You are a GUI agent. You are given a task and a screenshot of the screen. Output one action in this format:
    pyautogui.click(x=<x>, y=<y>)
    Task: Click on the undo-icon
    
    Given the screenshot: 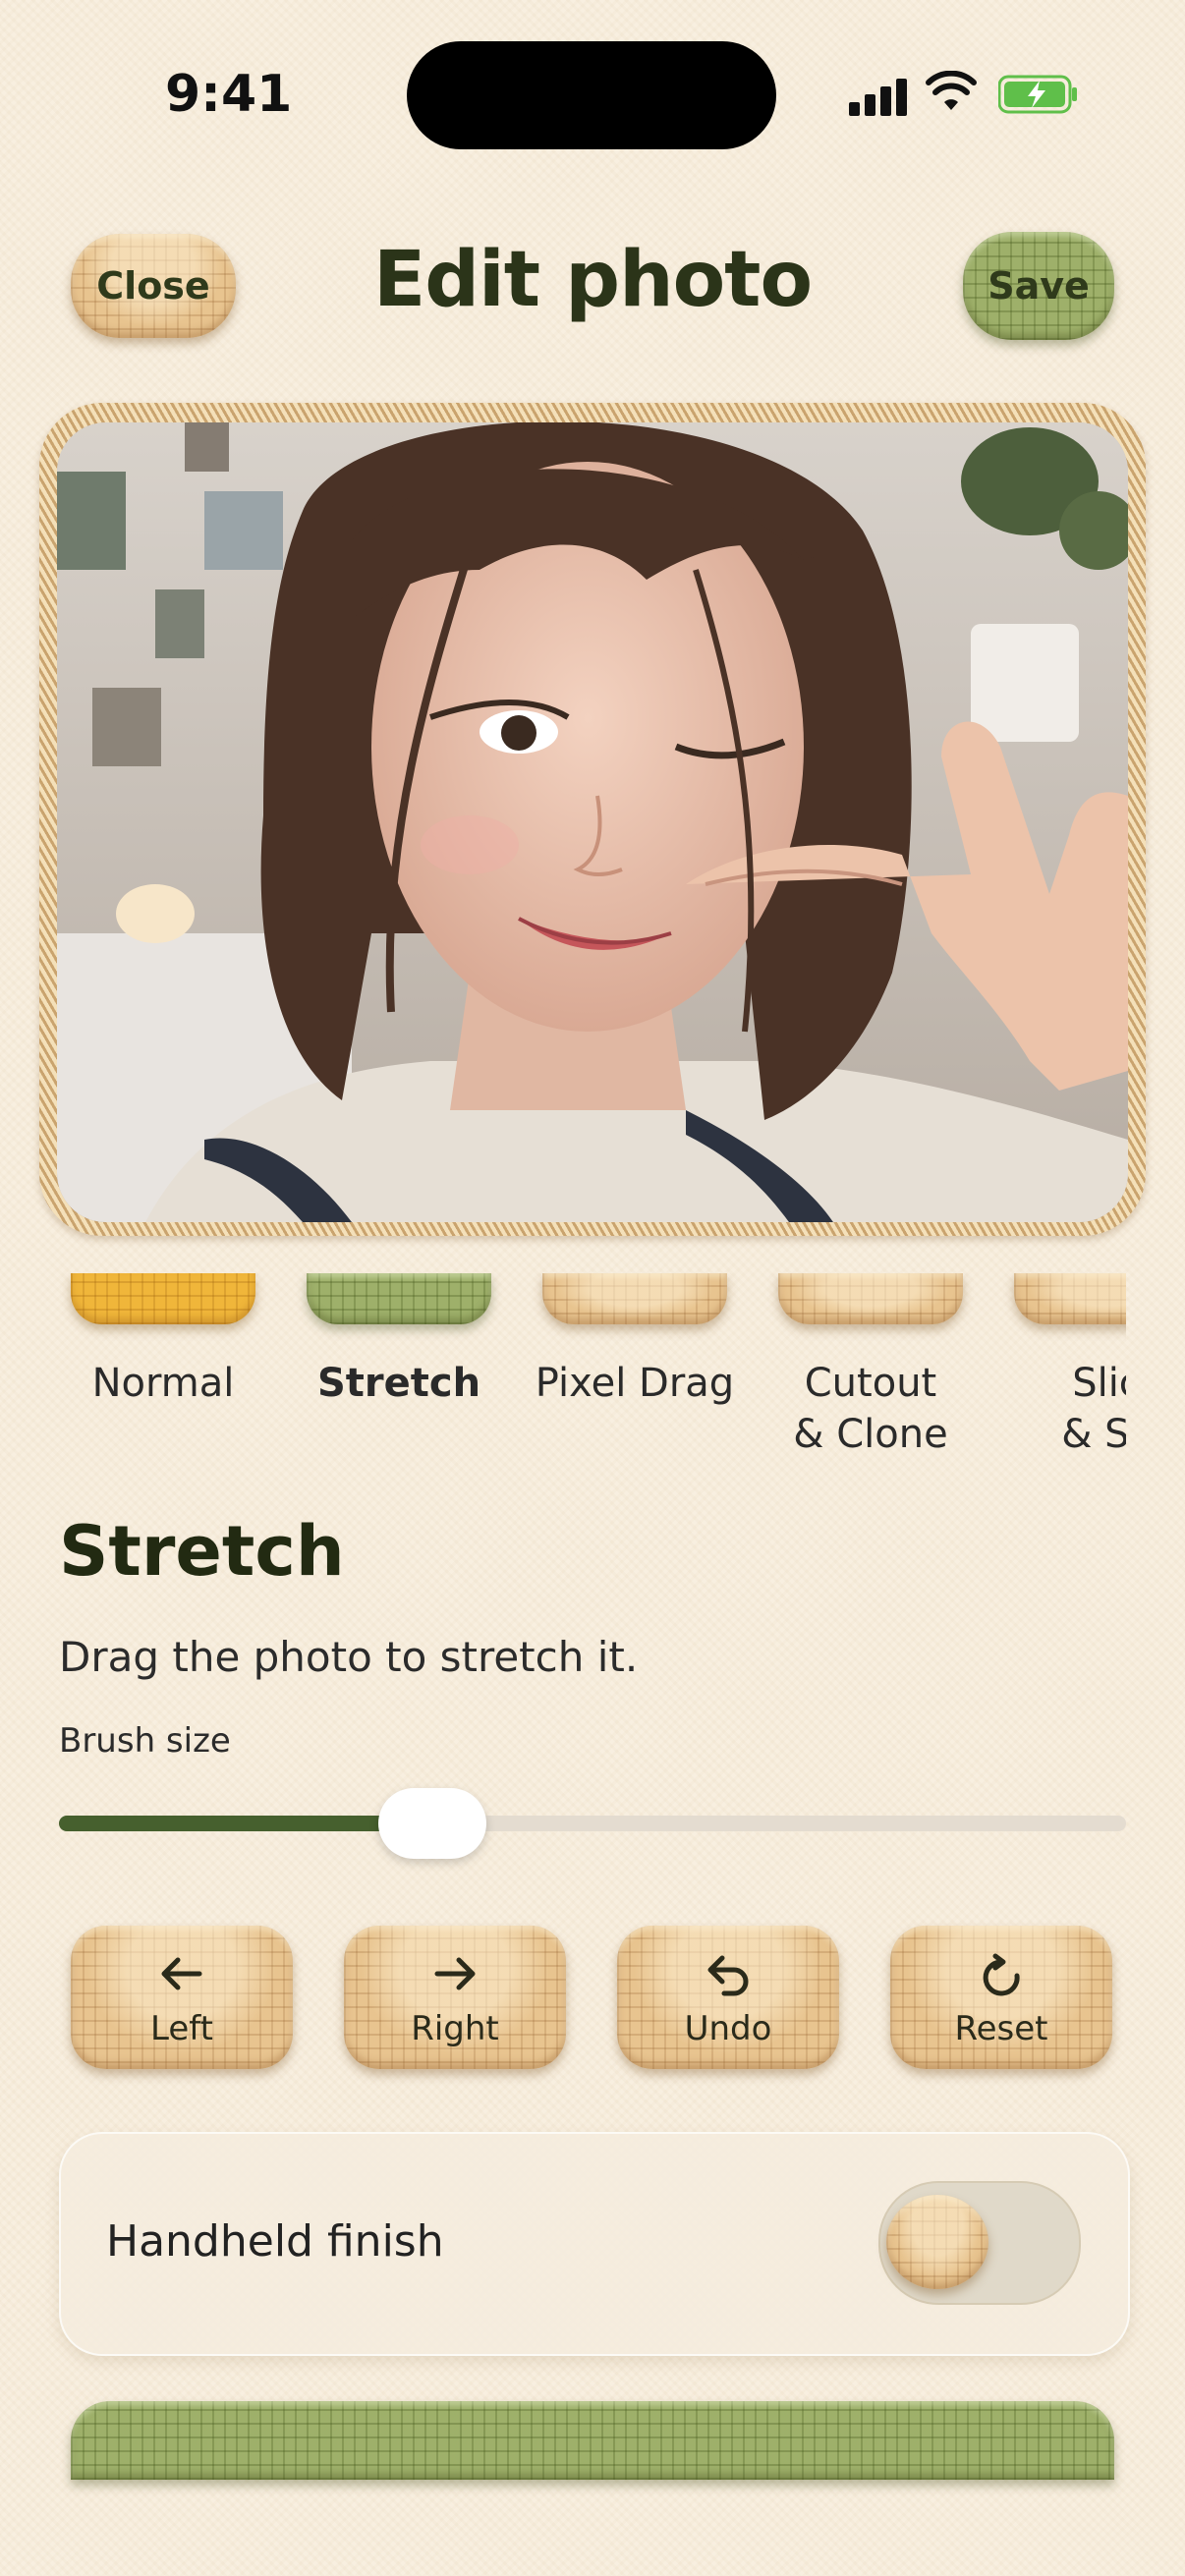 What is the action you would take?
    pyautogui.click(x=728, y=1975)
    